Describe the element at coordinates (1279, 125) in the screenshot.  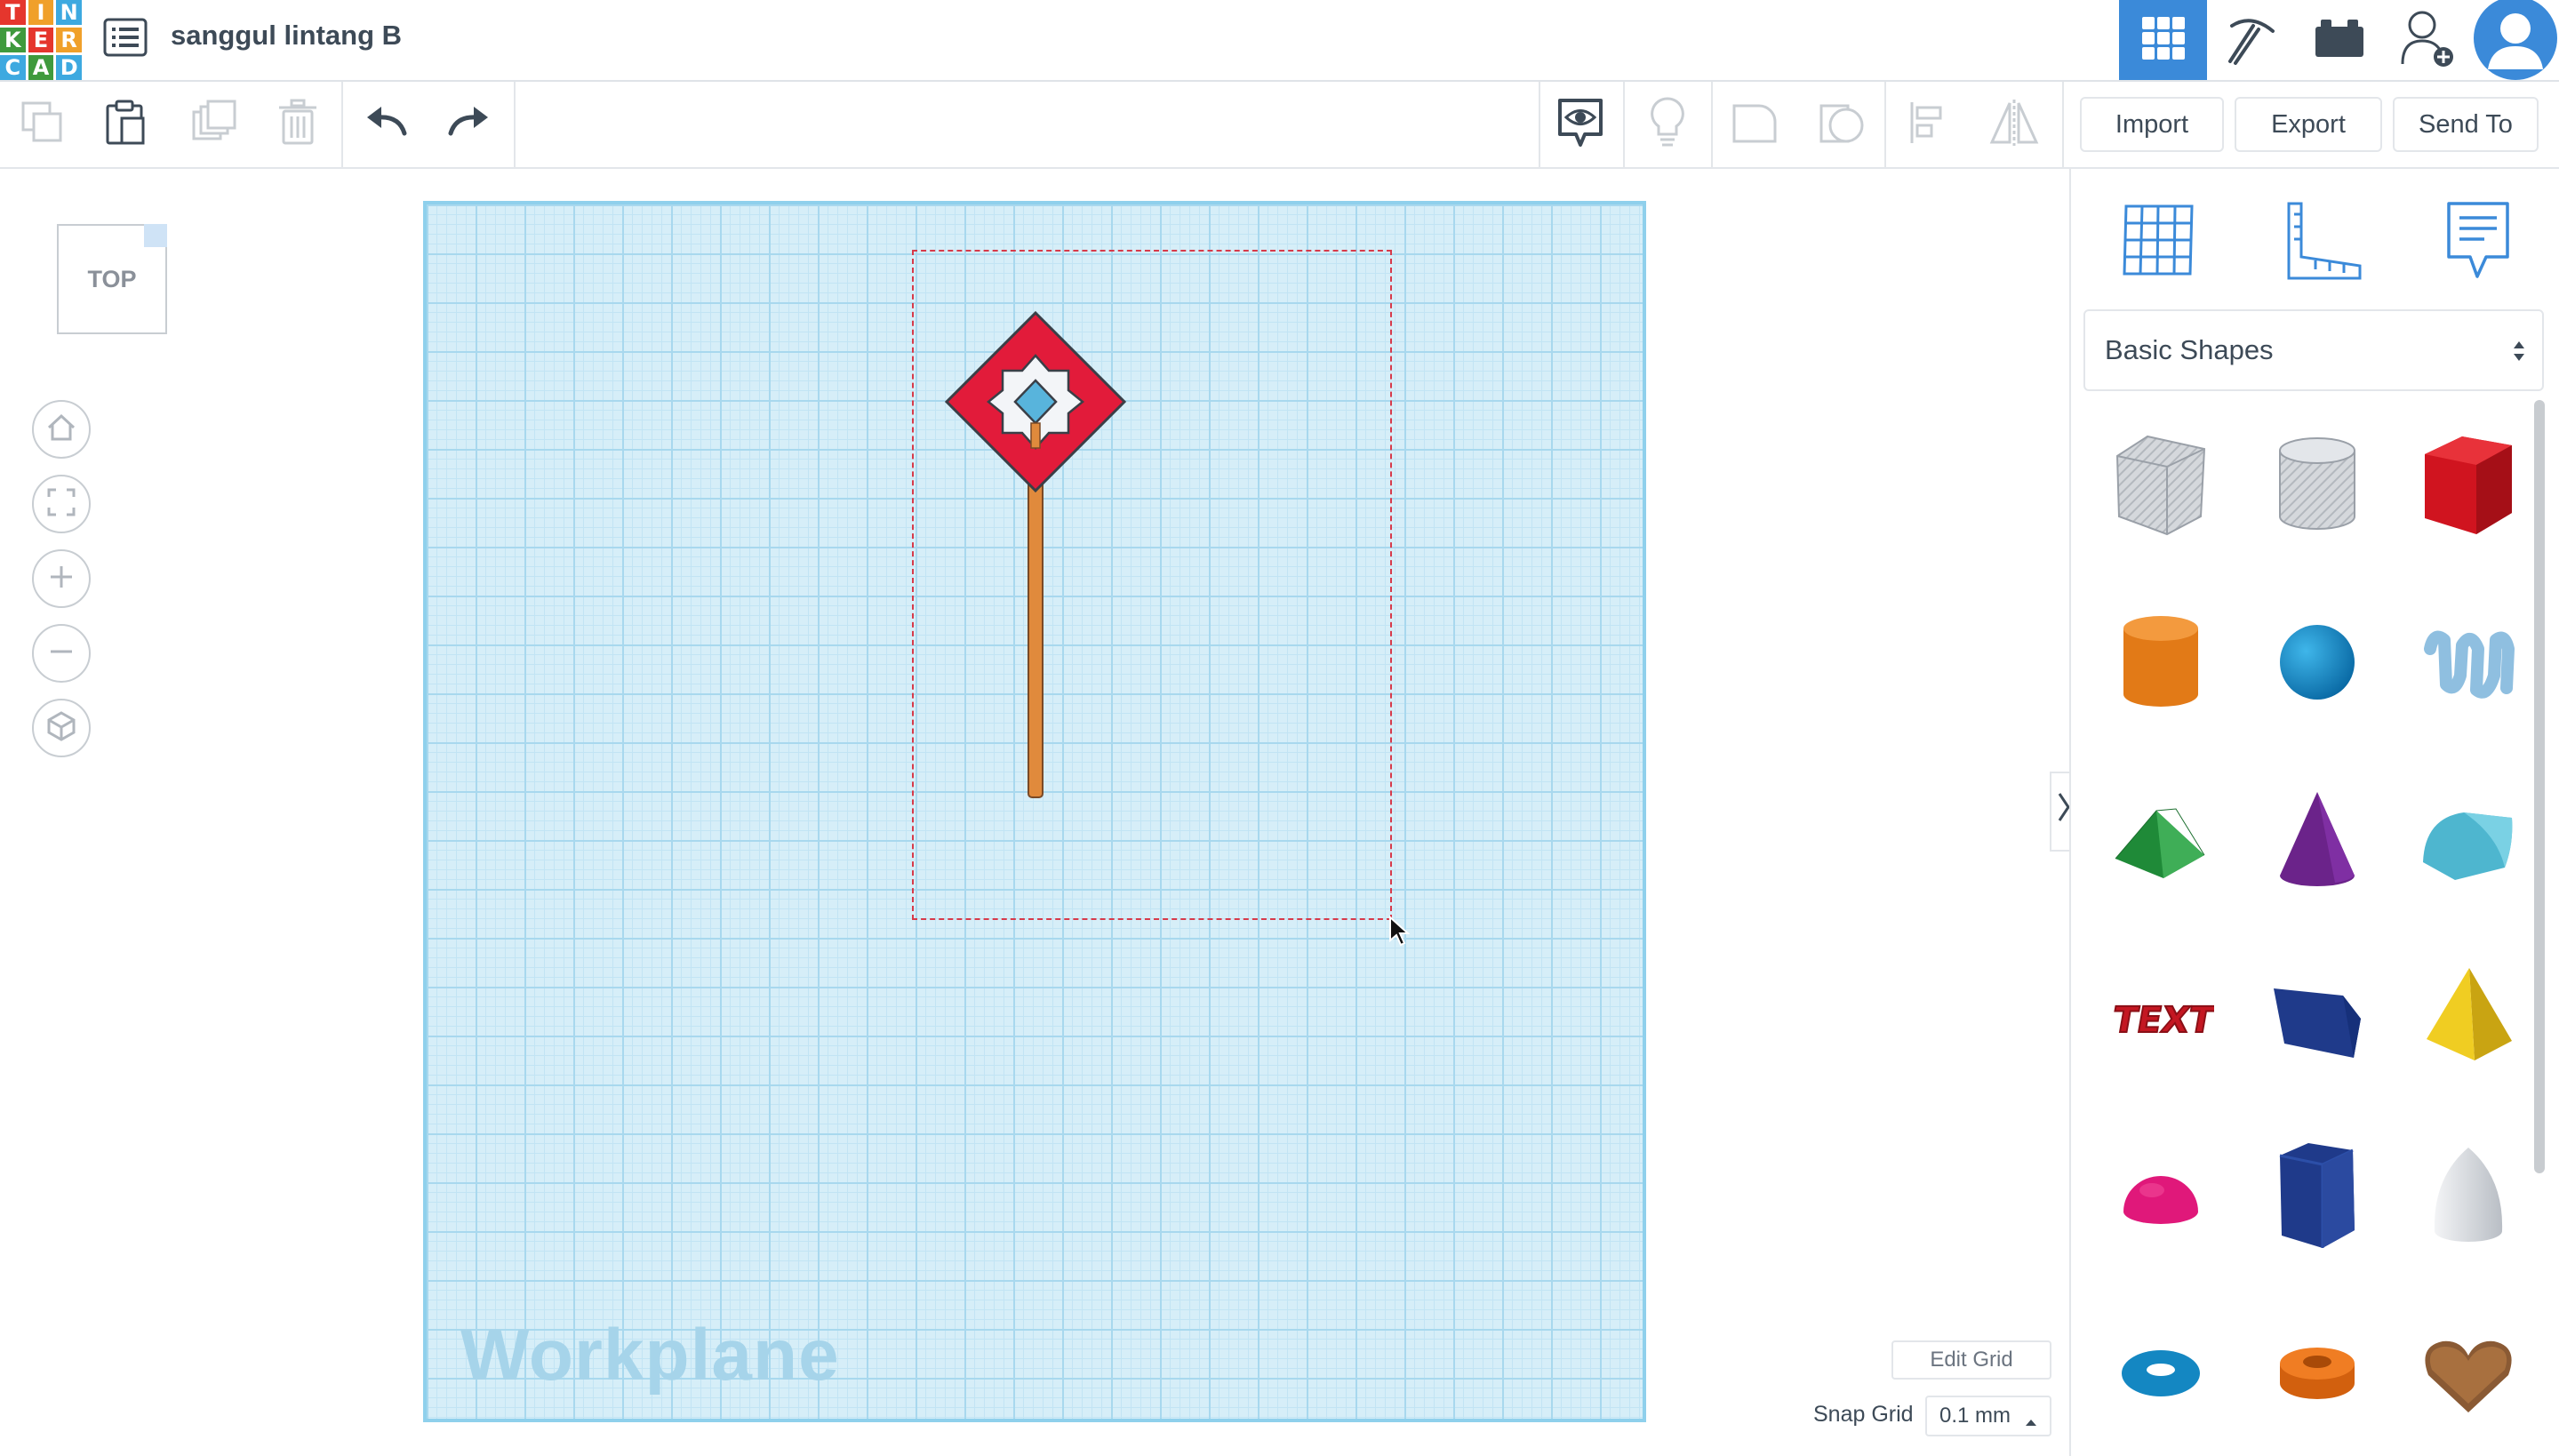
I see `edit-toolbar: Import Export Send To` at that location.